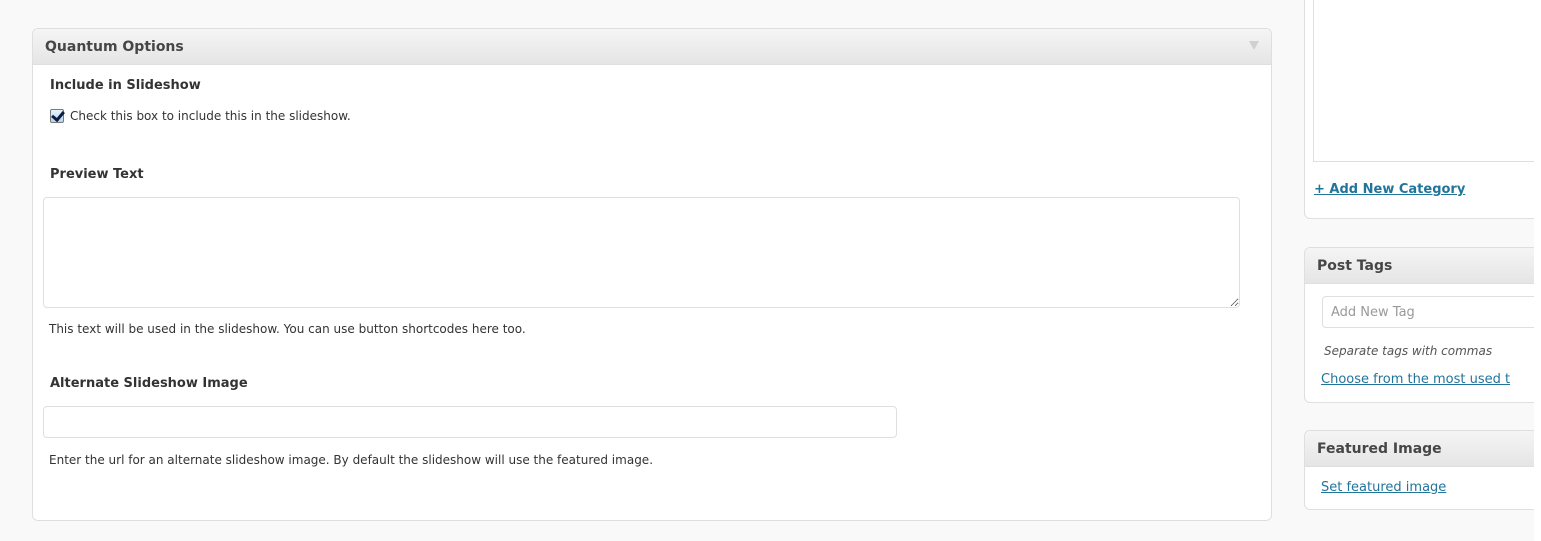 The height and width of the screenshot is (541, 1541). What do you see at coordinates (97, 174) in the screenshot?
I see `preview-text-label: Preview Text` at bounding box center [97, 174].